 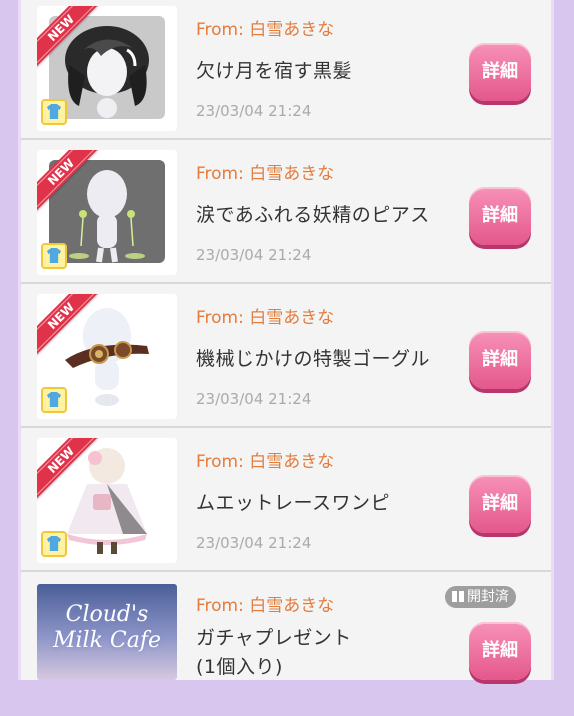 What do you see at coordinates (274, 71) in the screenshot?
I see `item-name: 欠け月を宿す黒髪` at bounding box center [274, 71].